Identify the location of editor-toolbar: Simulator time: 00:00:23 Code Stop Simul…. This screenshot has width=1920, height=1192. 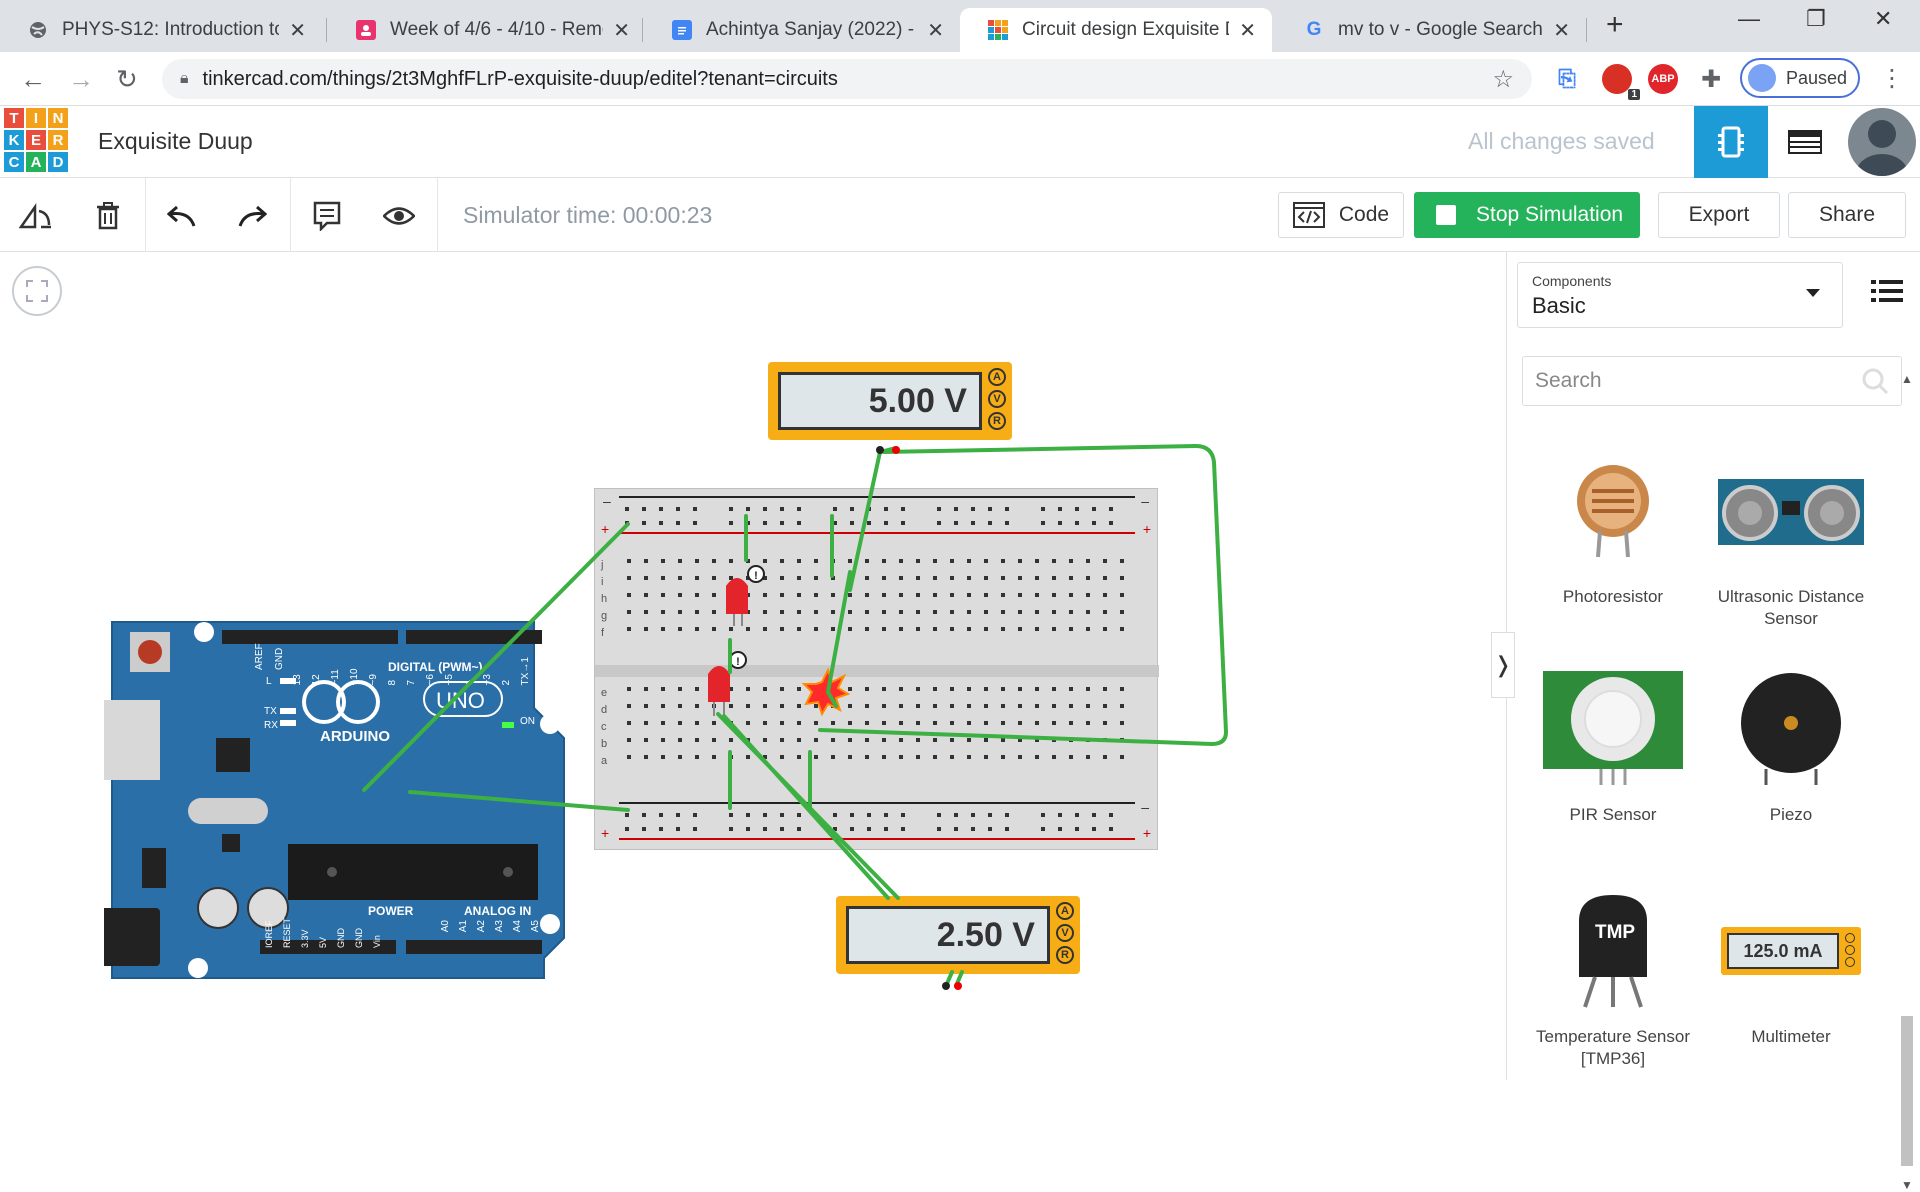
(960, 215).